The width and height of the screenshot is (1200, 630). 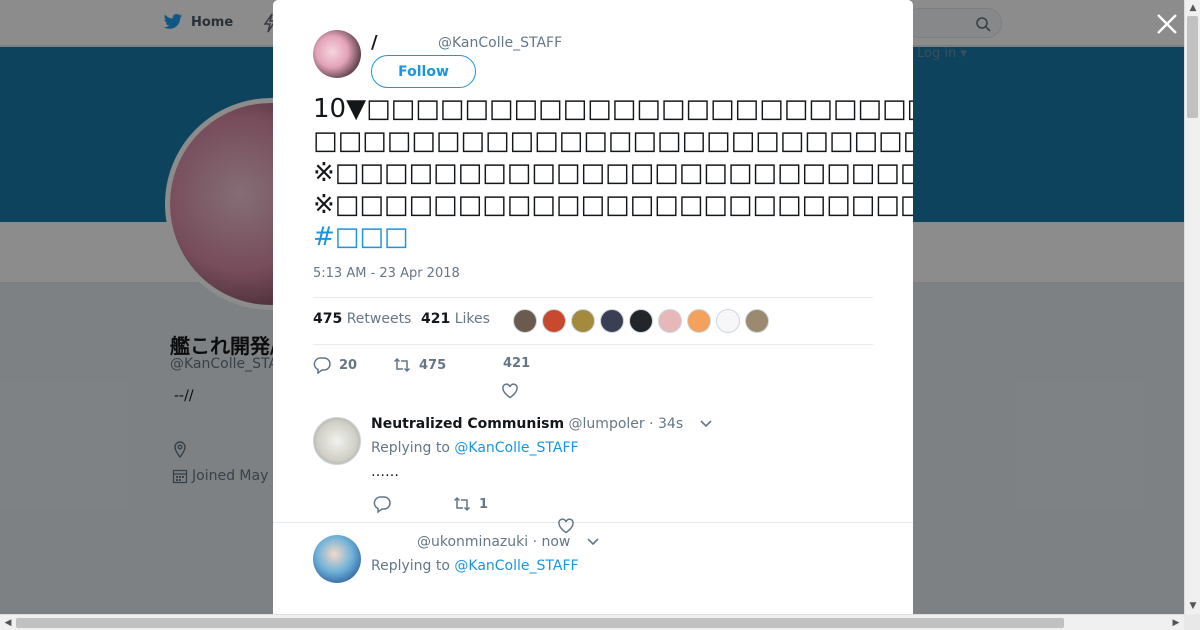 What do you see at coordinates (1176, 622) in the screenshot?
I see `scroll-right-arrow: ▶` at bounding box center [1176, 622].